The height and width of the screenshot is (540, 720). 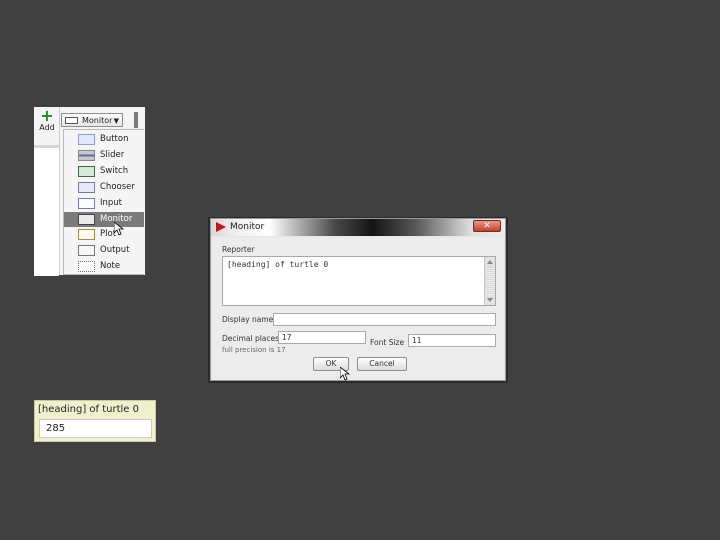 I want to click on reporter-scrollbar, so click(x=489, y=281).